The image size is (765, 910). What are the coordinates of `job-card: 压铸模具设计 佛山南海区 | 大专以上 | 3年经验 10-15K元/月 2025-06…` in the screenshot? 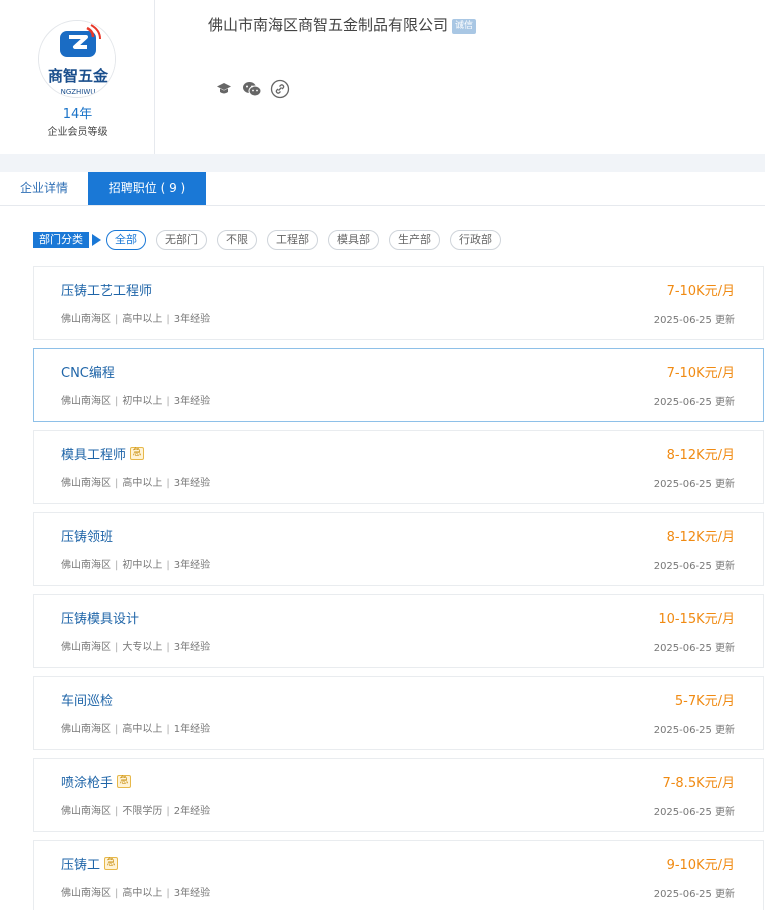 It's located at (398, 631).